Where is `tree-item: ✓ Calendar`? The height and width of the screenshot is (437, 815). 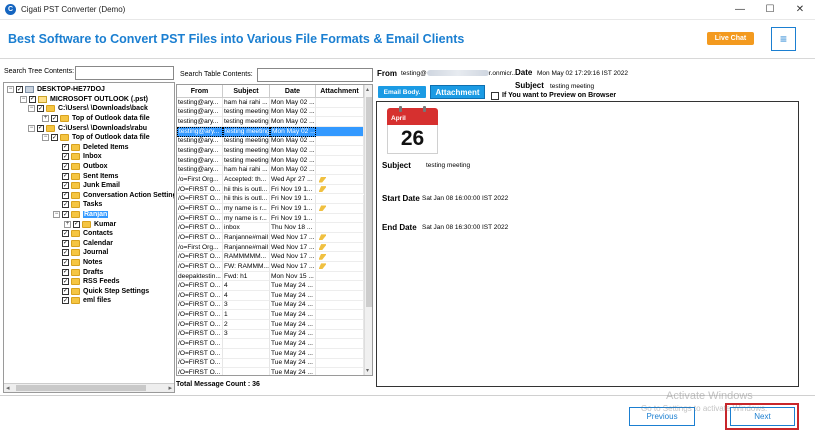
tree-item: ✓ Calendar is located at coordinates (83, 244).